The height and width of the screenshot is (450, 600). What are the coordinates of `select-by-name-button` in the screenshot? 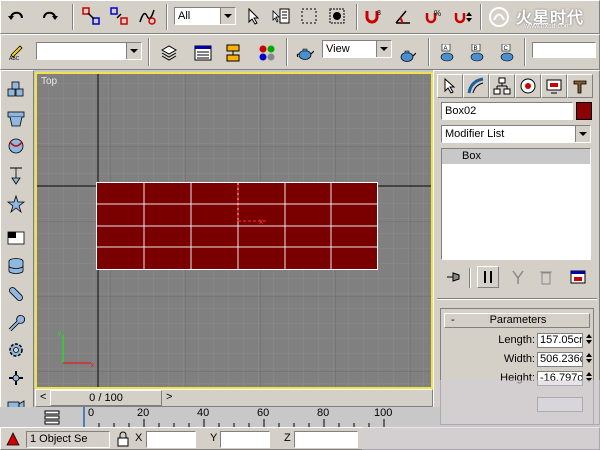 It's located at (281, 16).